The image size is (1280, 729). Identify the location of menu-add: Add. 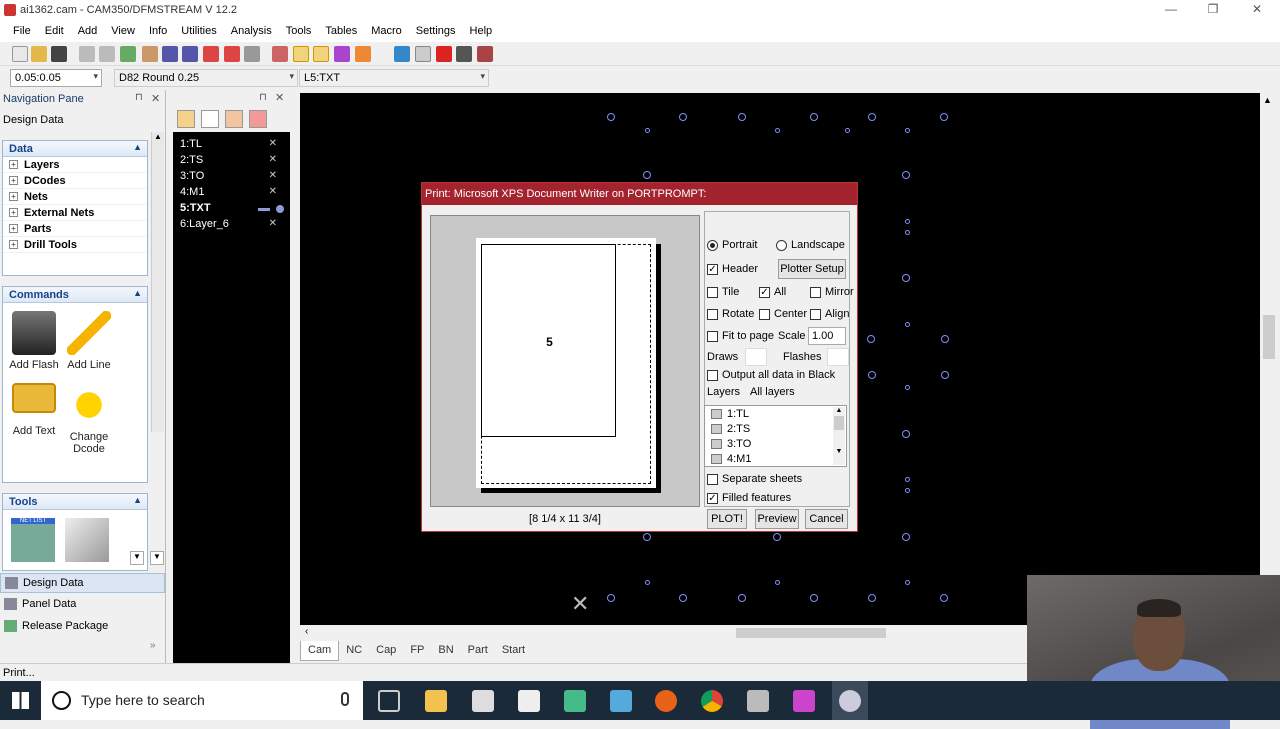
(88, 32).